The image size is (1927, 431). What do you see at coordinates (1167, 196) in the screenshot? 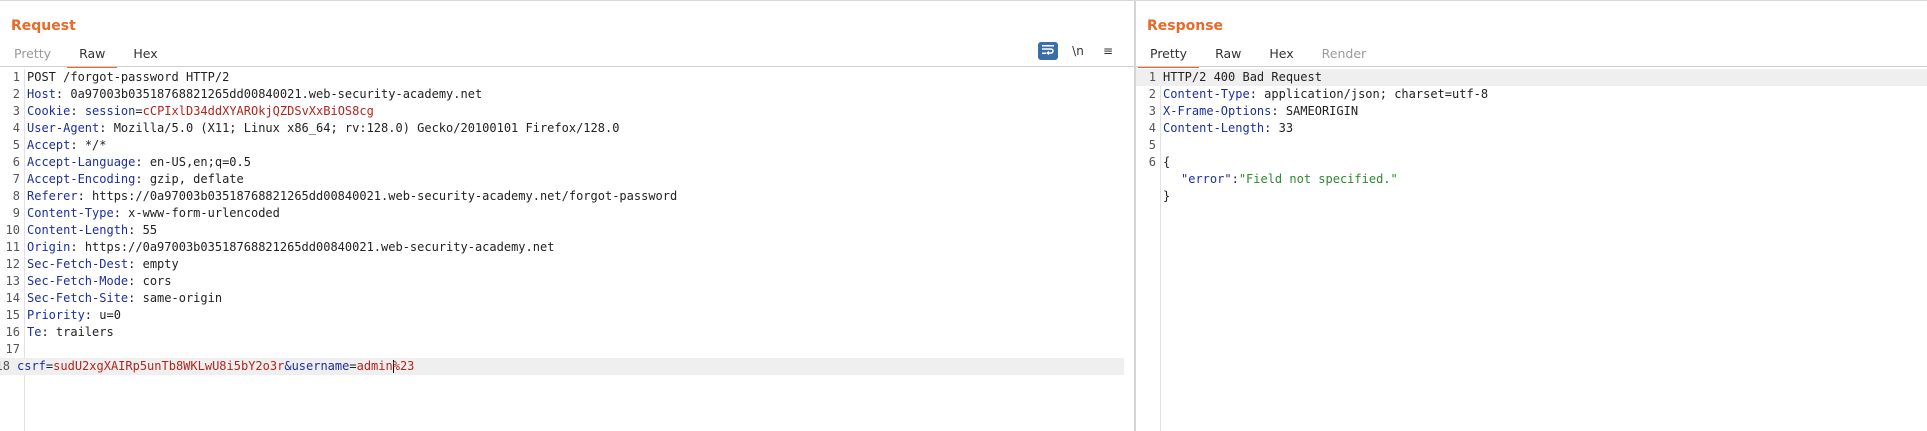
I see `json-close-brace: }` at bounding box center [1167, 196].